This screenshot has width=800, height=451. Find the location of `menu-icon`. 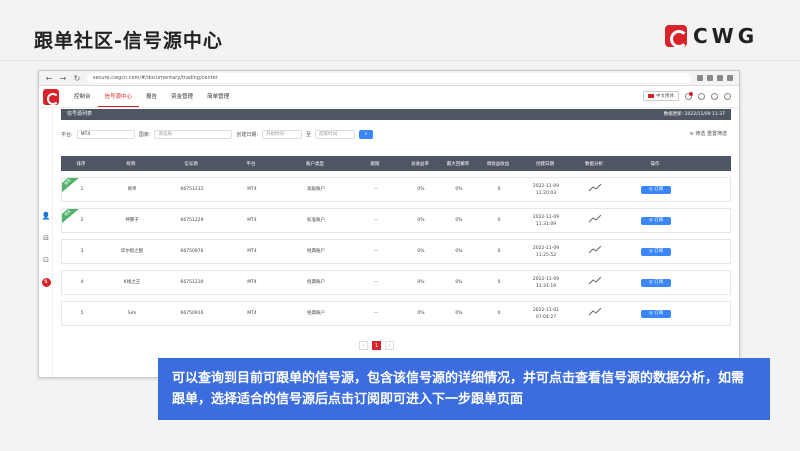

menu-icon is located at coordinates (730, 78).